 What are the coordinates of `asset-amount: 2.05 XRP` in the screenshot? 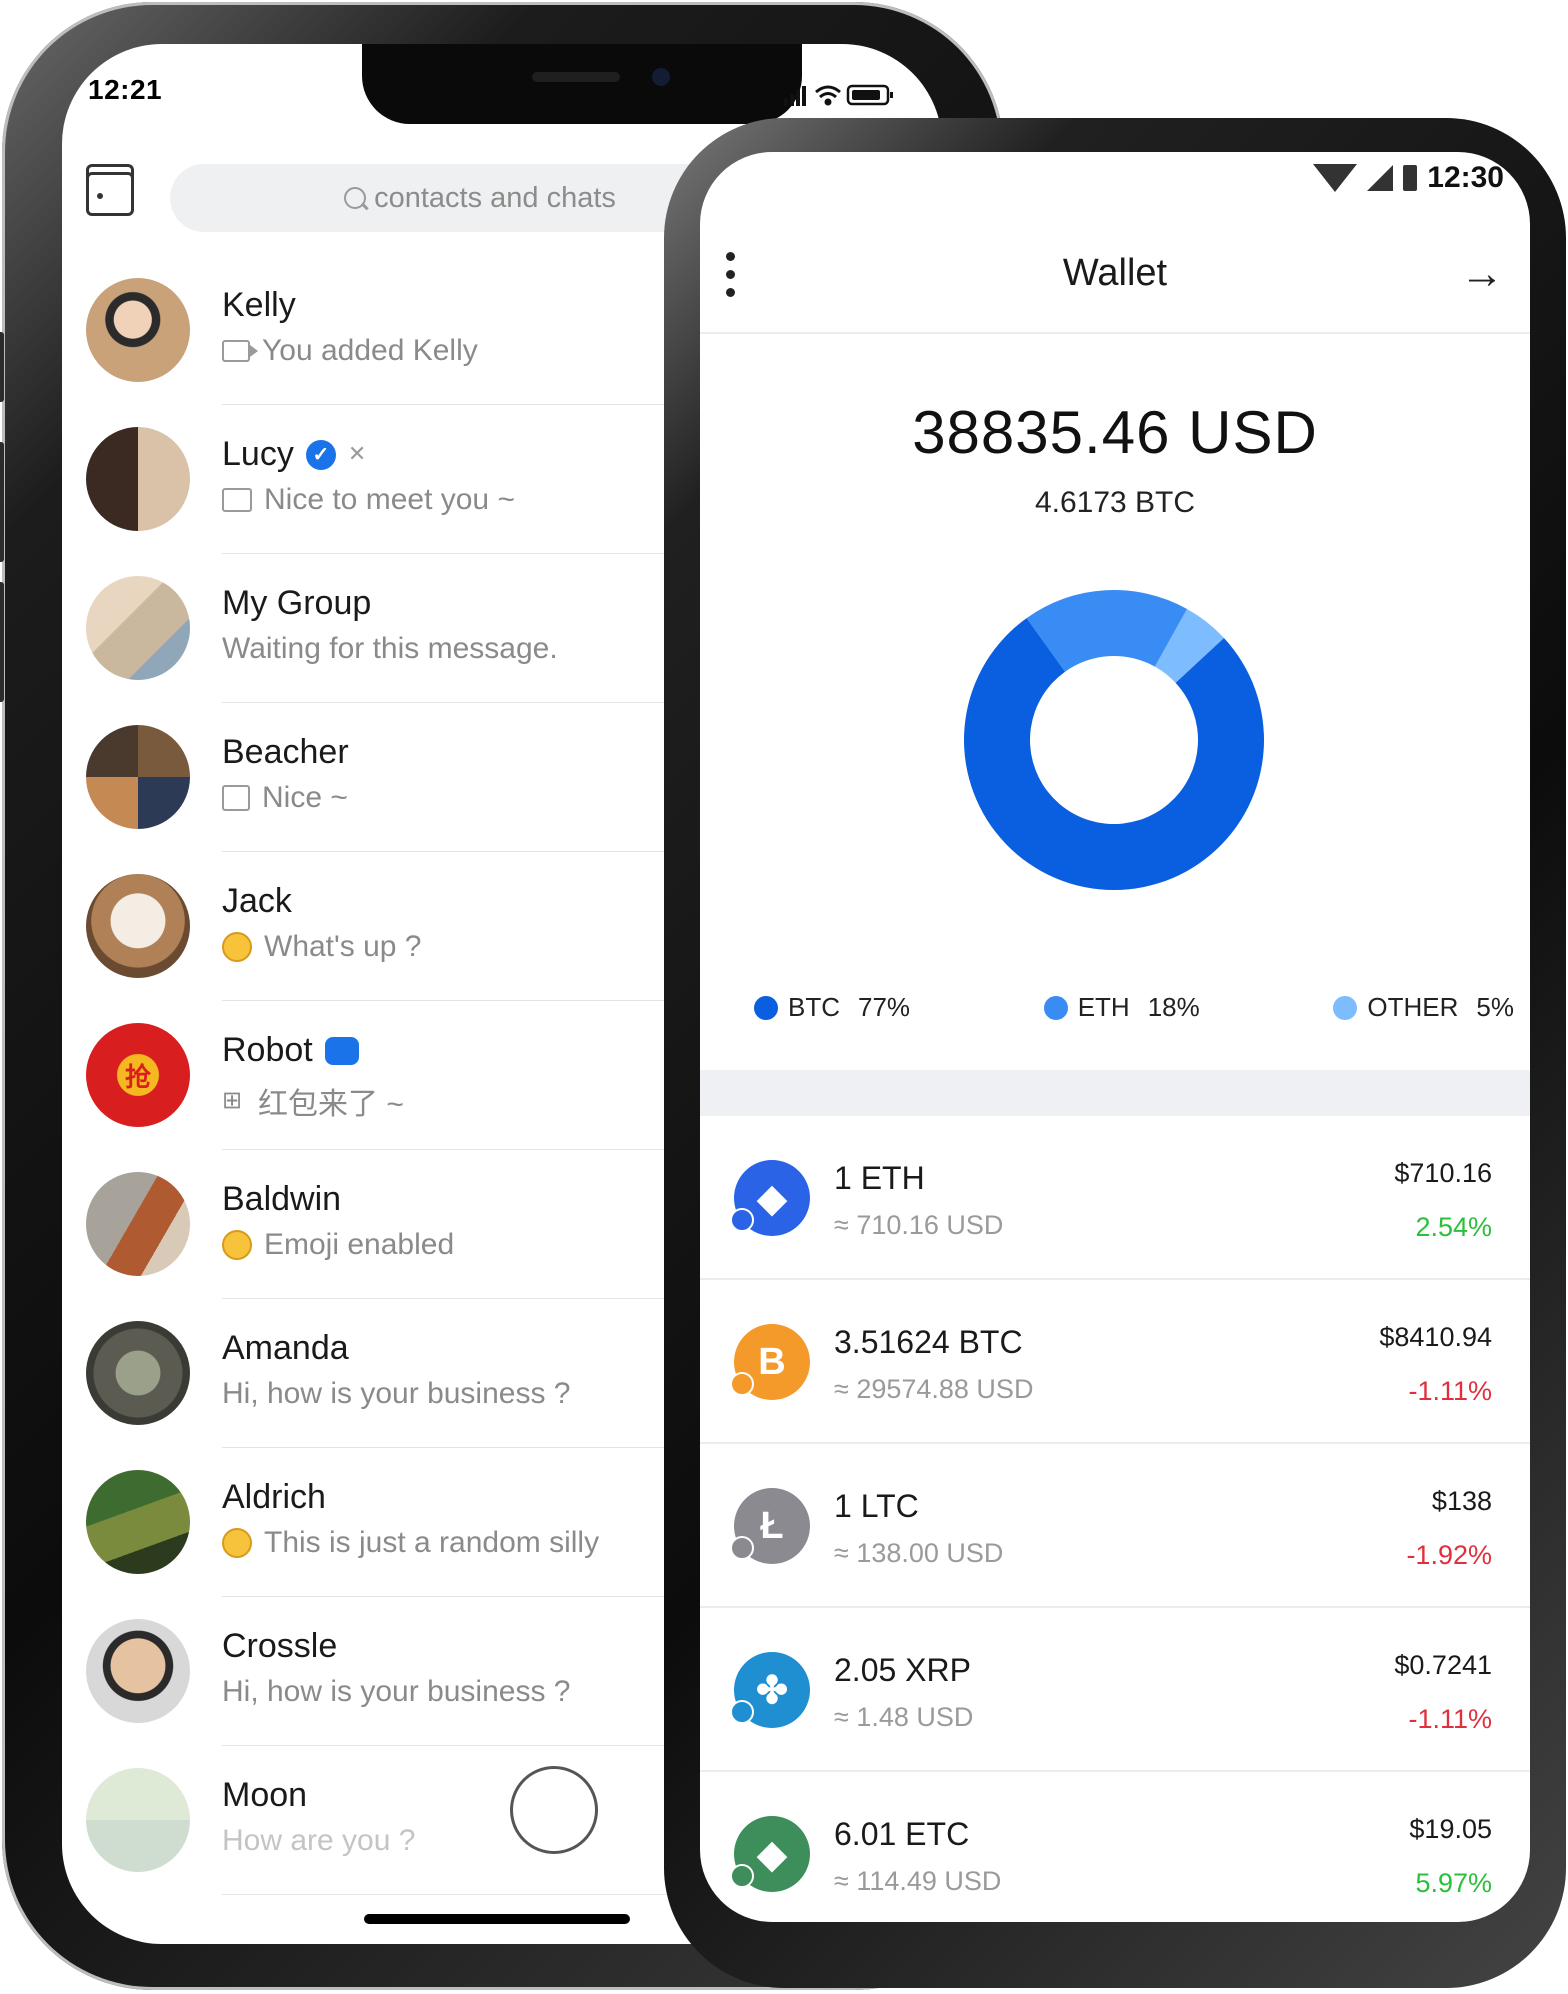 It's located at (902, 1670).